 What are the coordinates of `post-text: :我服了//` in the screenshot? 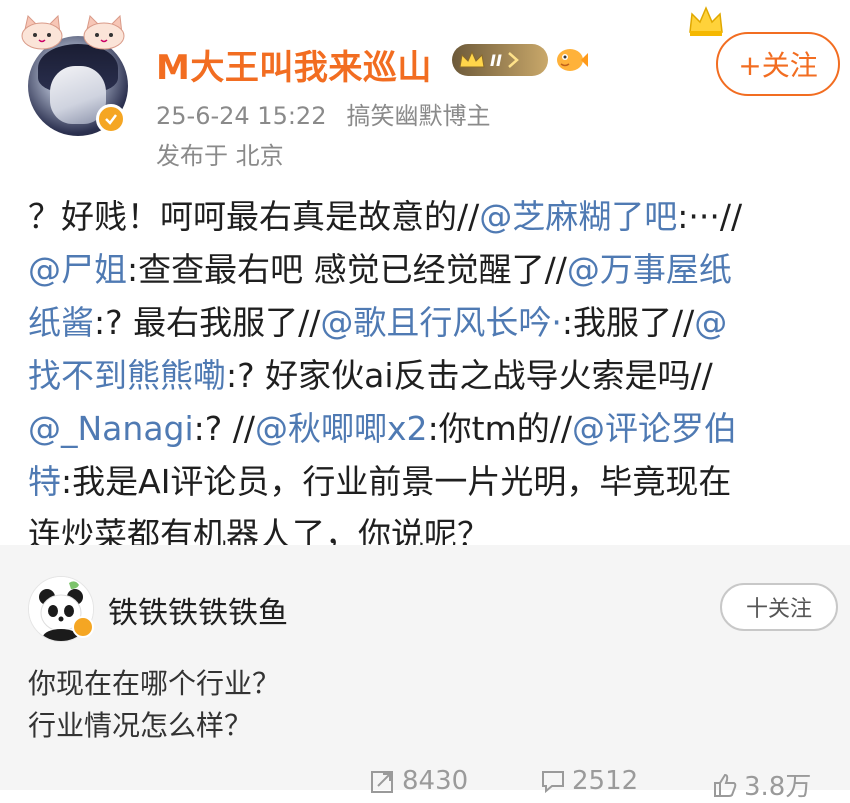 It's located at (628, 322).